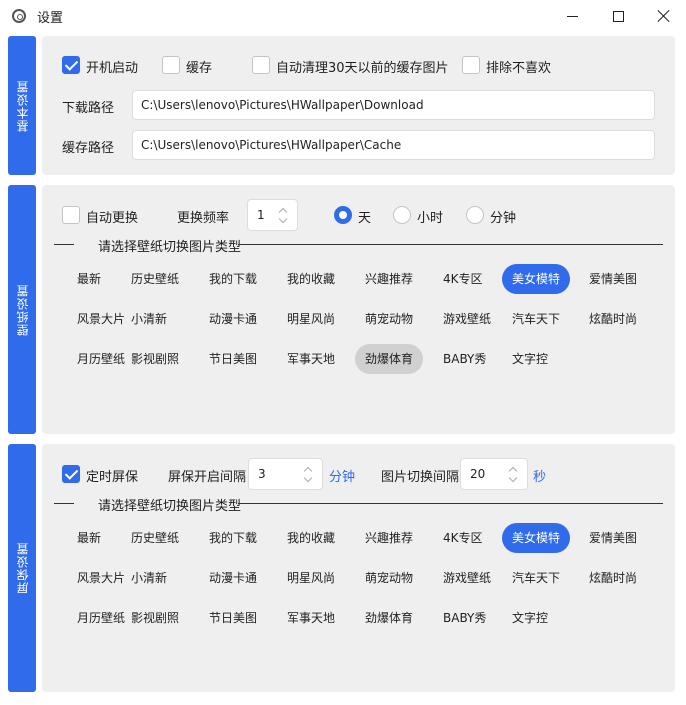  Describe the element at coordinates (112, 68) in the screenshot. I see `startup-label: 开机启动` at that location.